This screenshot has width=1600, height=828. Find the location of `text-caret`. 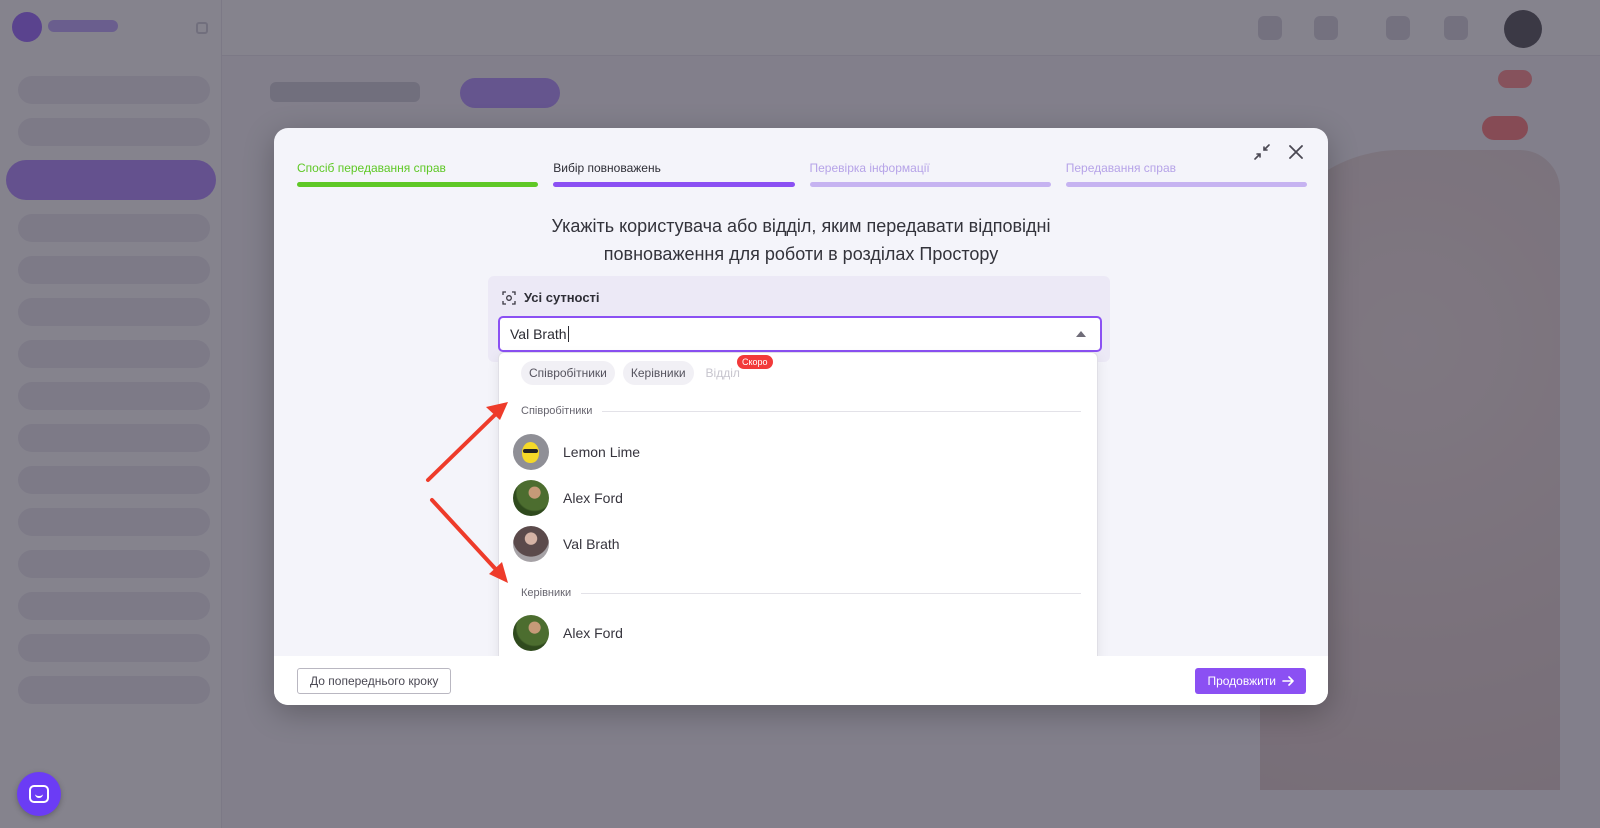

text-caret is located at coordinates (568, 334).